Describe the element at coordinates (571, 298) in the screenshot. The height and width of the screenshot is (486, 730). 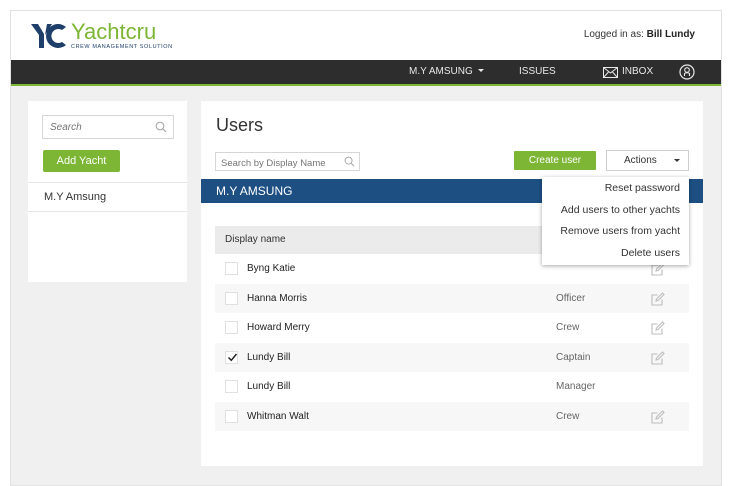
I see `user-role: Officer` at that location.